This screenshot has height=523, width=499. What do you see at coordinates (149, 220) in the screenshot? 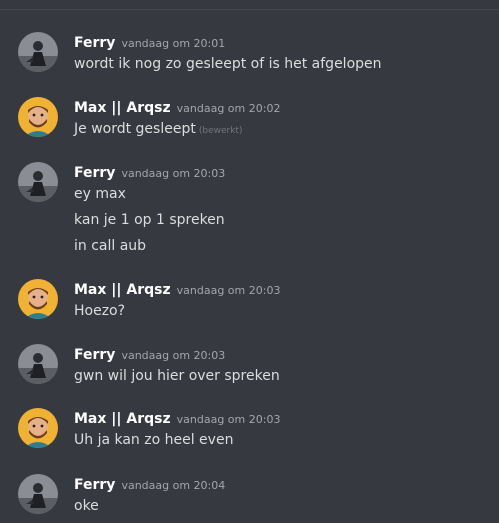
I see `message-text: kan je 1 op 1 spreken` at bounding box center [149, 220].